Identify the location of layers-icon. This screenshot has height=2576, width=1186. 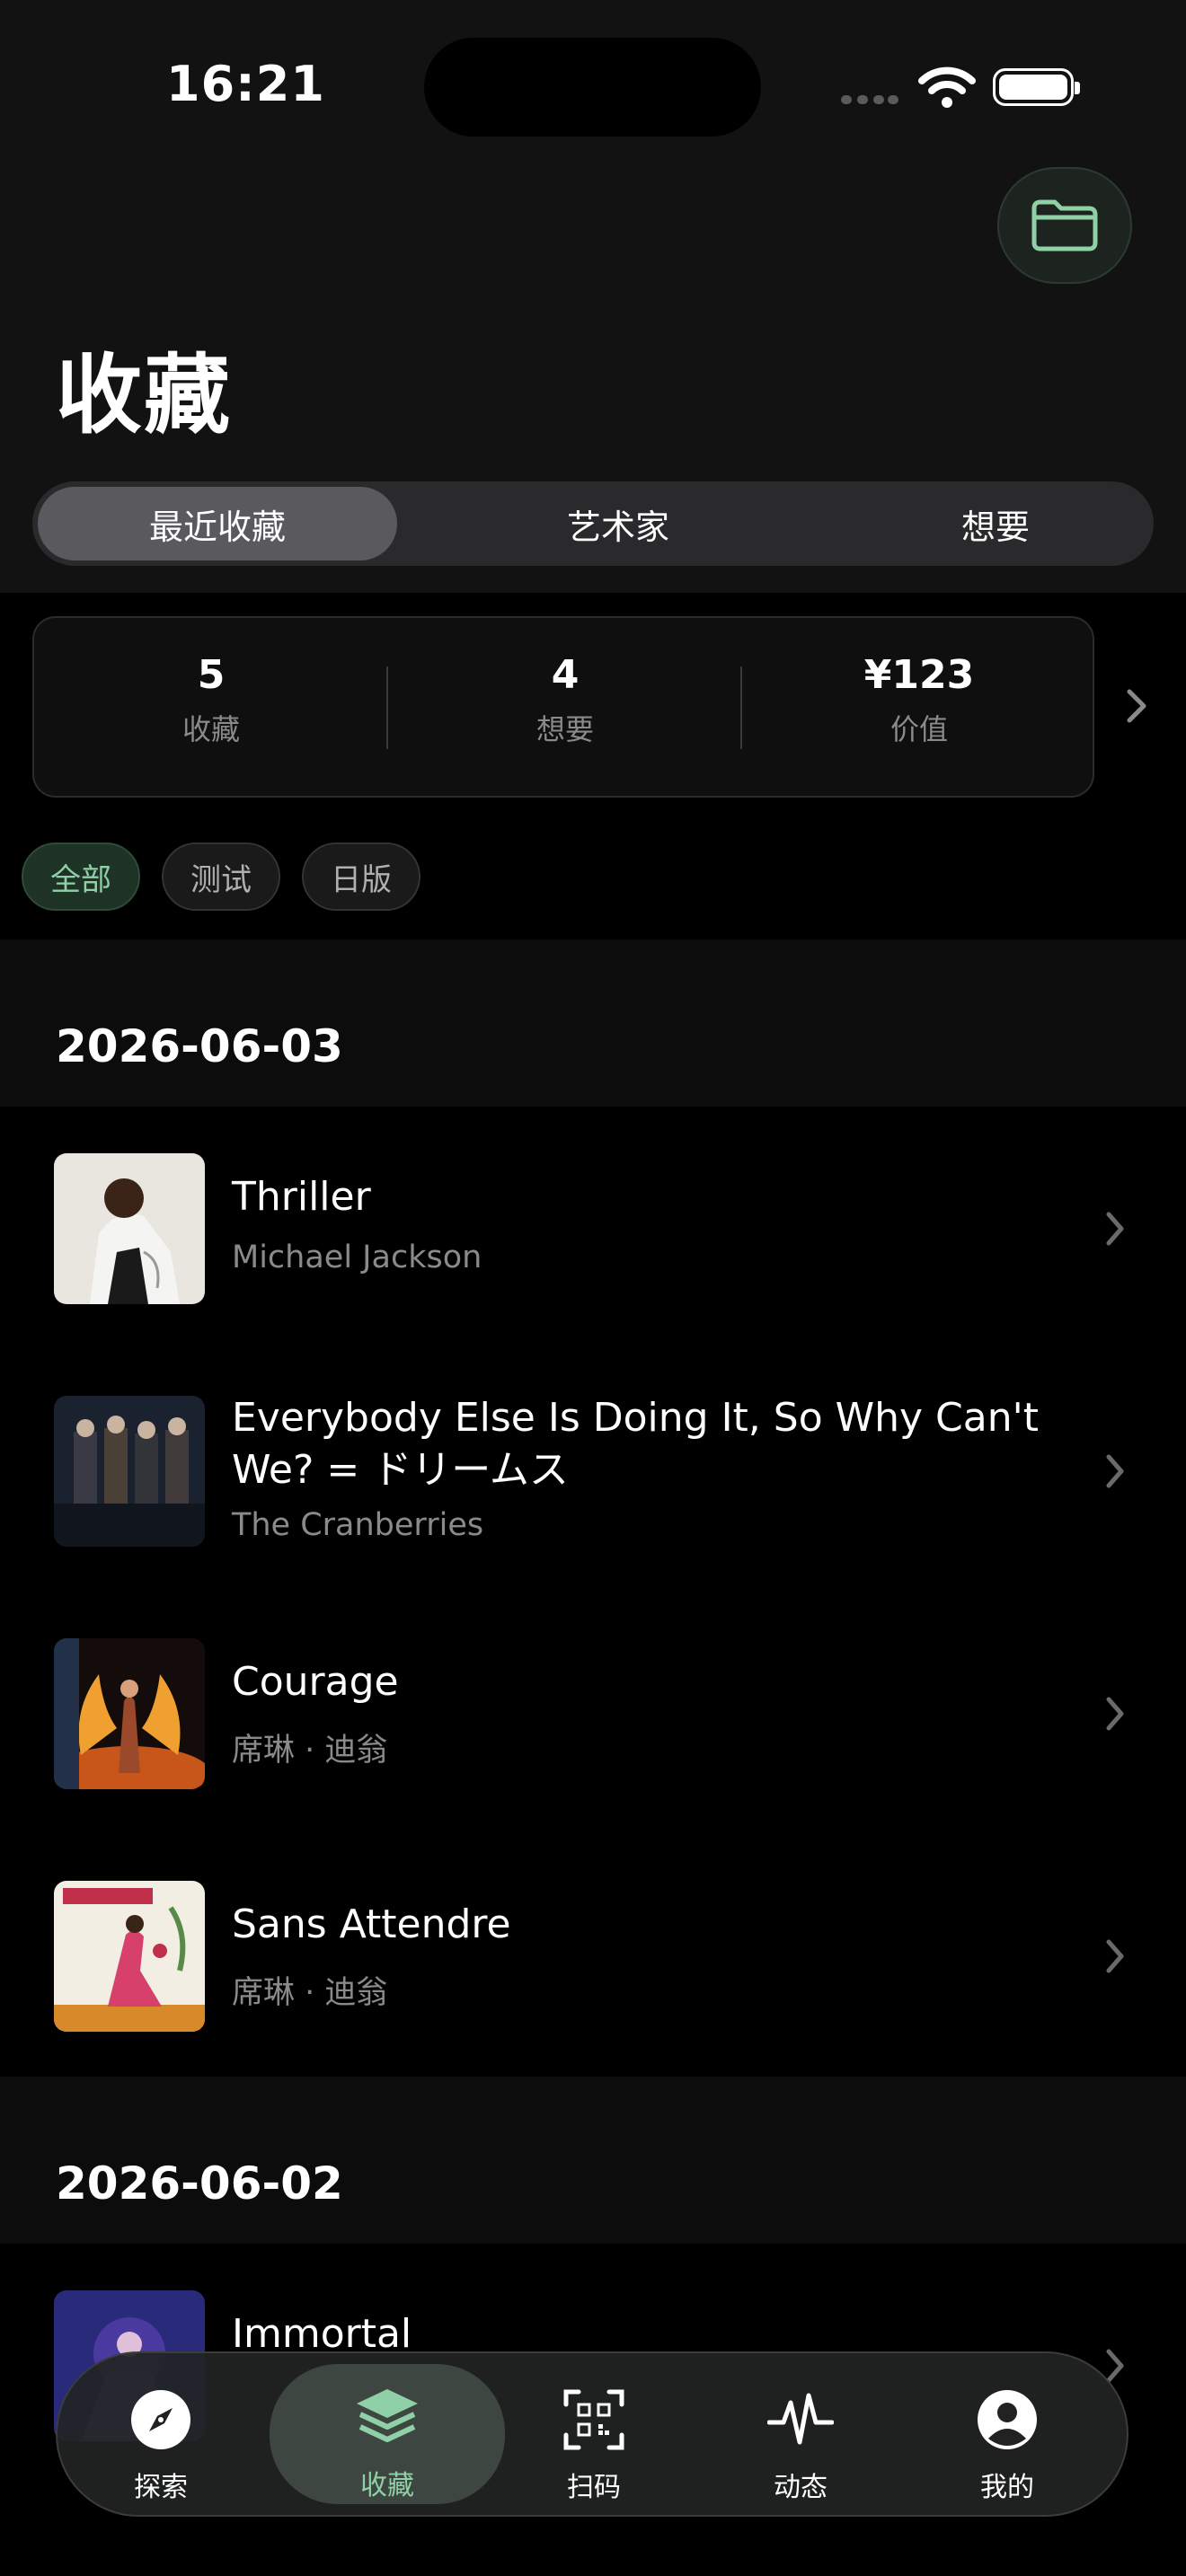
(387, 2418).